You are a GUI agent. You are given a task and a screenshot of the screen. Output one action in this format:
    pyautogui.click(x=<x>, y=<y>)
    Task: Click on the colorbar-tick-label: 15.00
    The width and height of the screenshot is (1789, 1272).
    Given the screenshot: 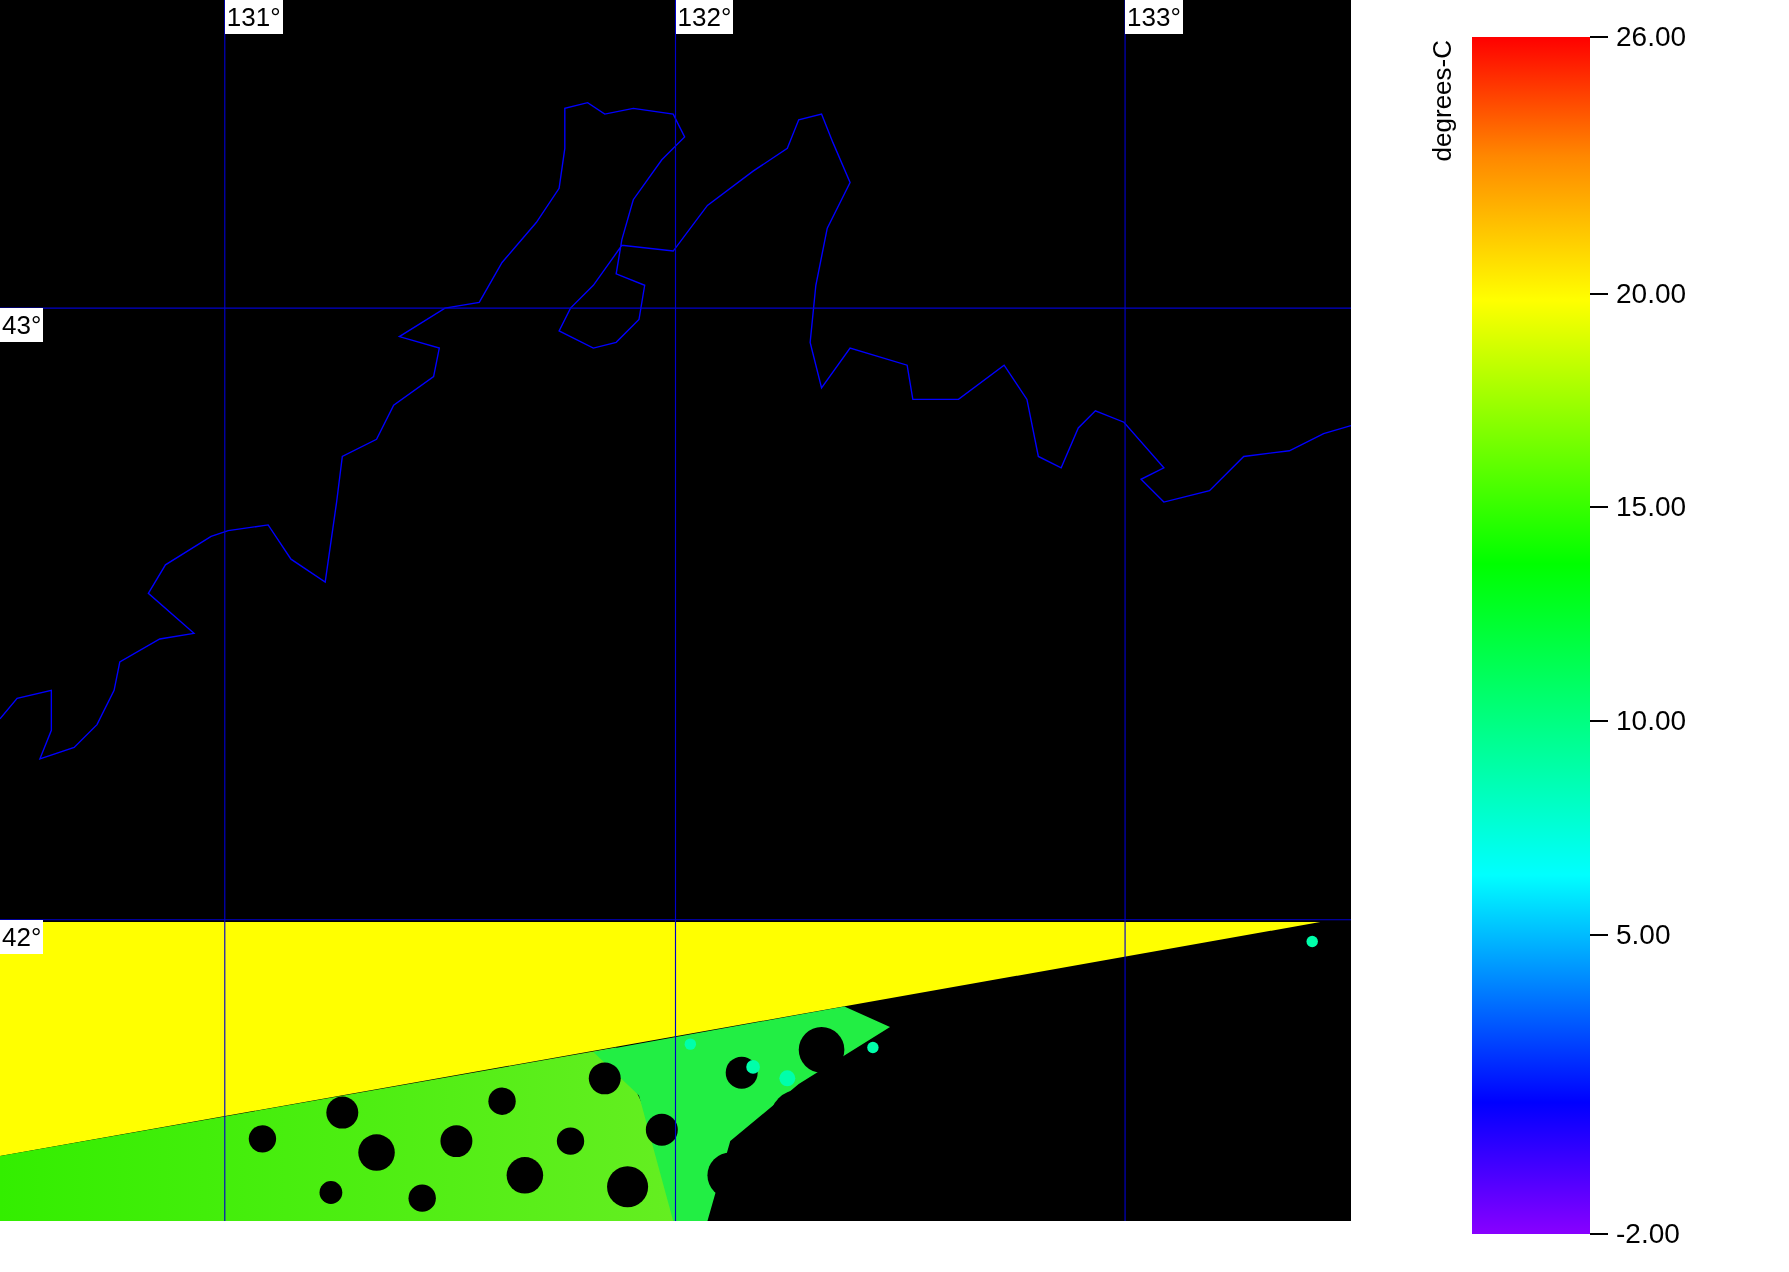 What is the action you would take?
    pyautogui.click(x=1651, y=507)
    